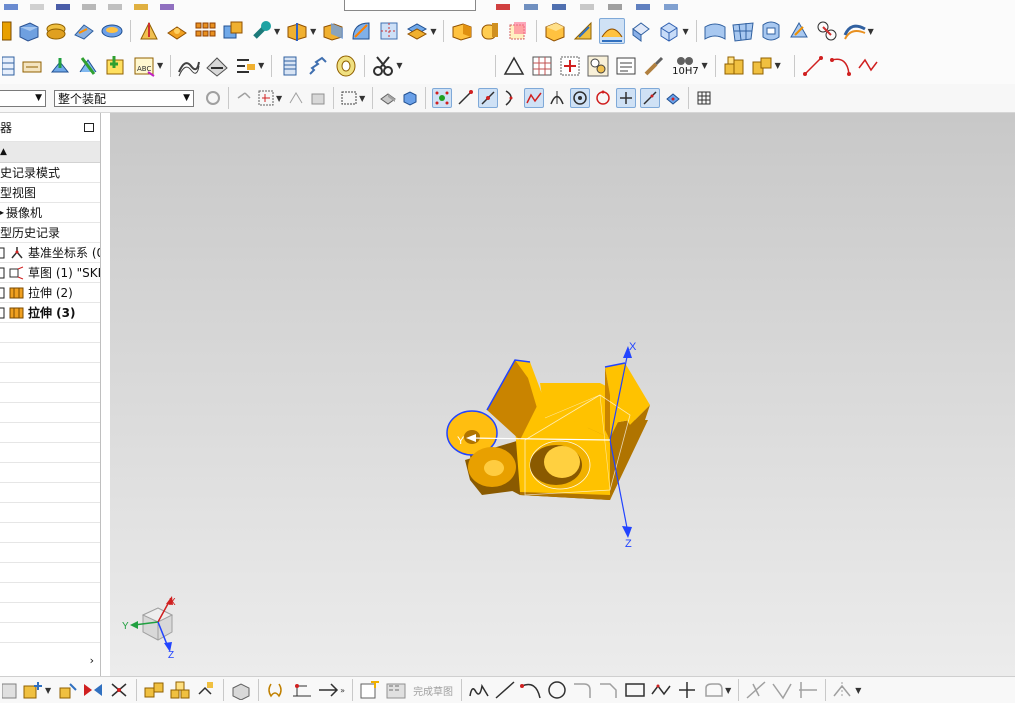  Describe the element at coordinates (149, 31) in the screenshot. I see `draft-icon` at that location.